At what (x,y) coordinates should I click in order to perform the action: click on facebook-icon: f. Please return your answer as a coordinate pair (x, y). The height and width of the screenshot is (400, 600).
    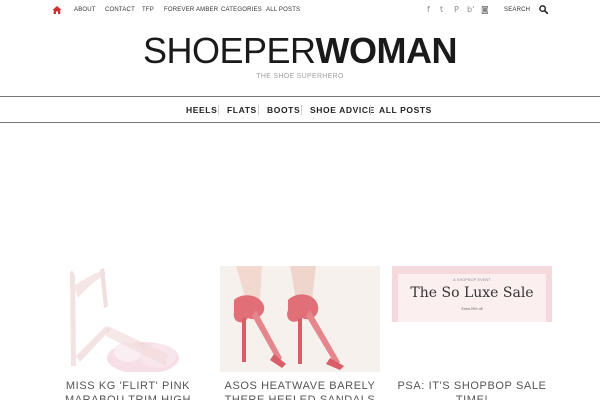
    Looking at the image, I should click on (428, 9).